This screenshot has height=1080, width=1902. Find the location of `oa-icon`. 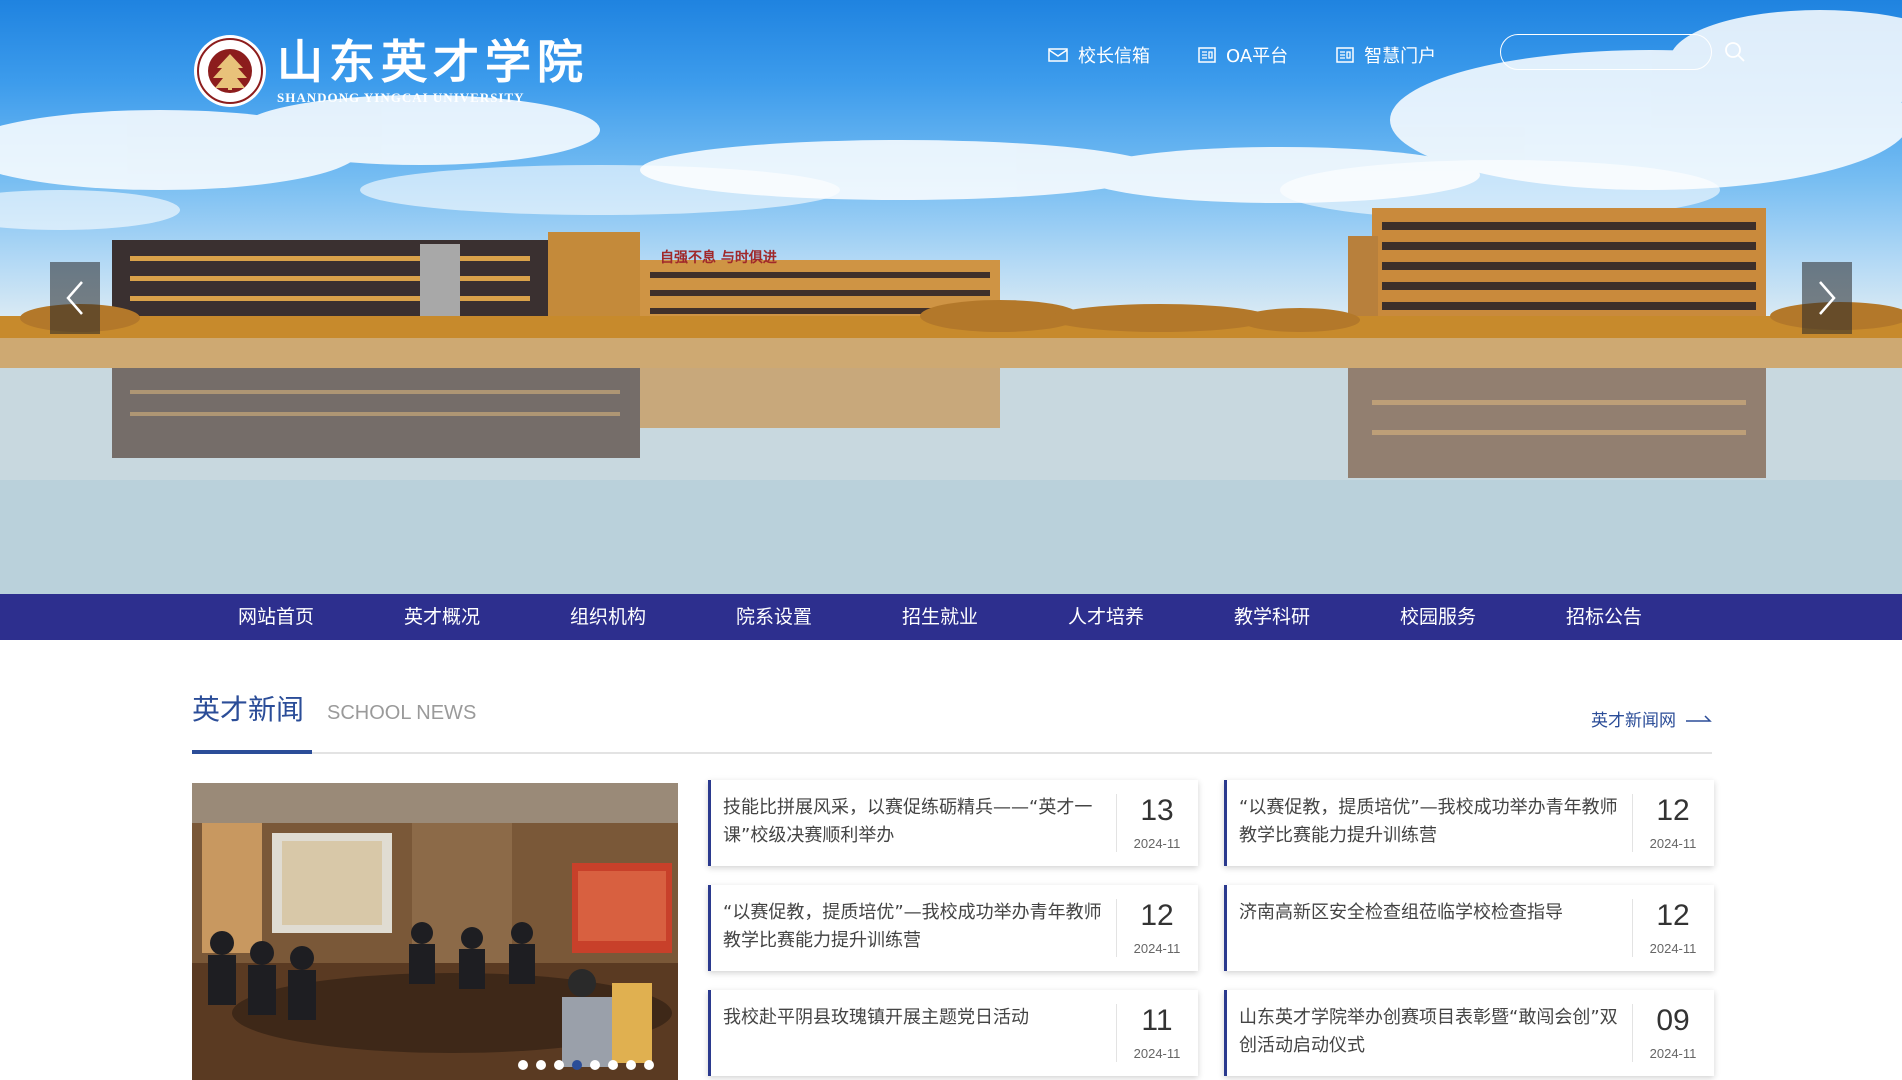

oa-icon is located at coordinates (1207, 55).